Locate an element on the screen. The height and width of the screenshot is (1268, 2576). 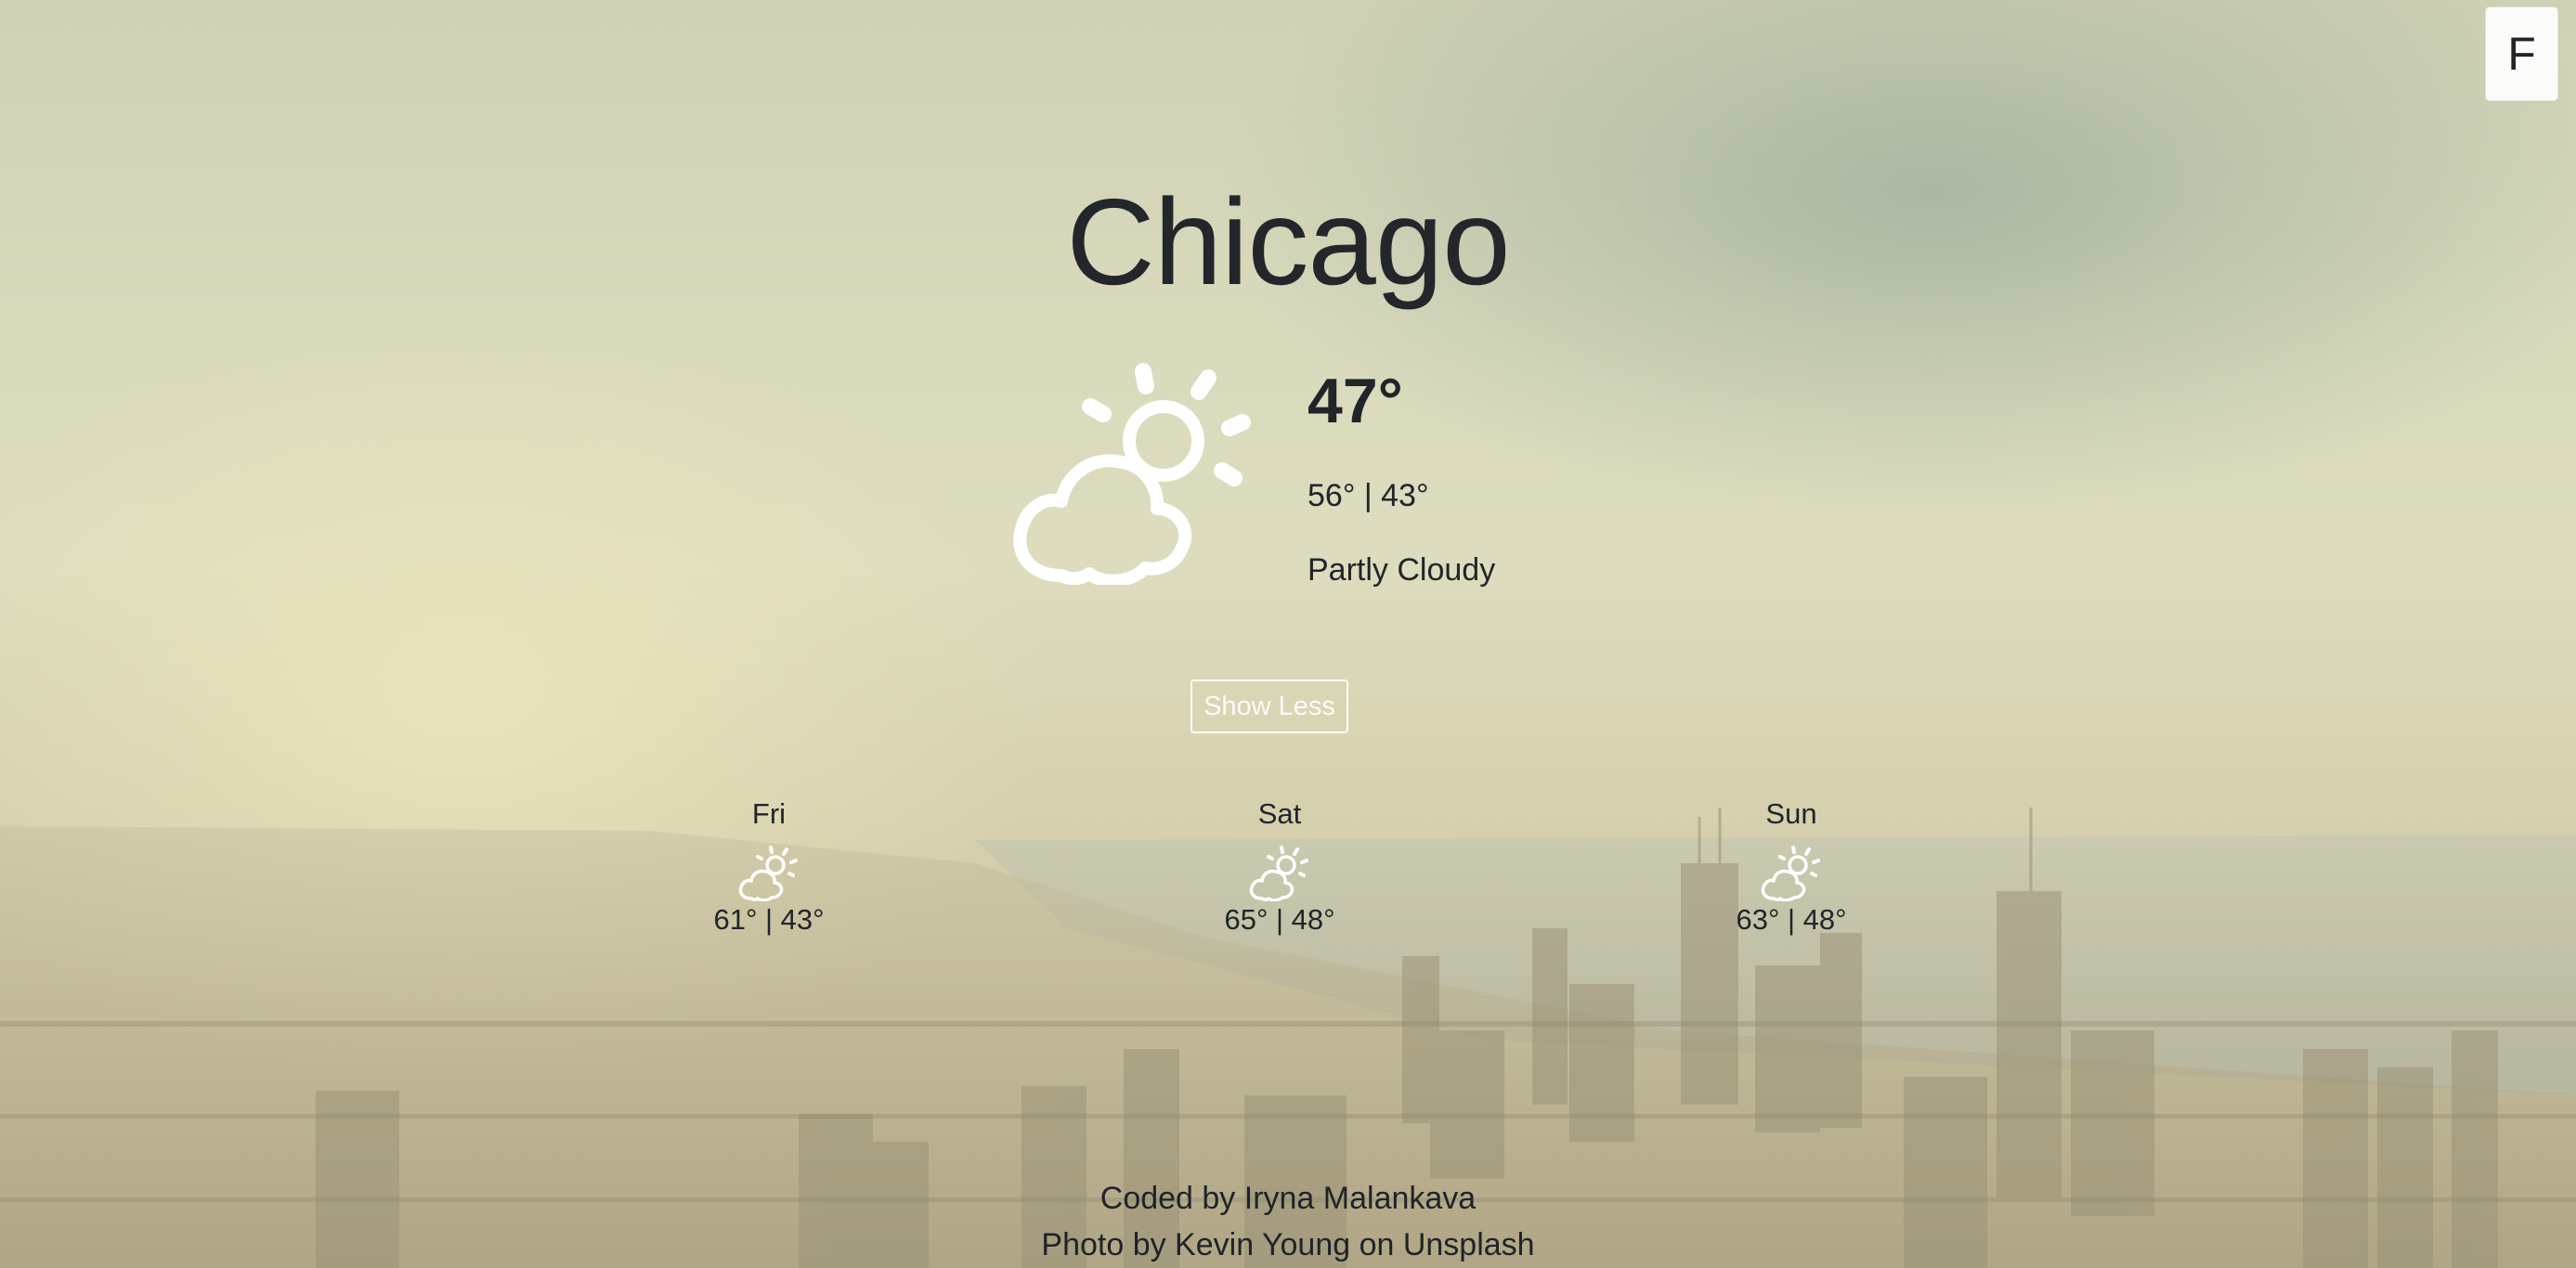
weather-description: Partly Cloudy is located at coordinates (1402, 570).